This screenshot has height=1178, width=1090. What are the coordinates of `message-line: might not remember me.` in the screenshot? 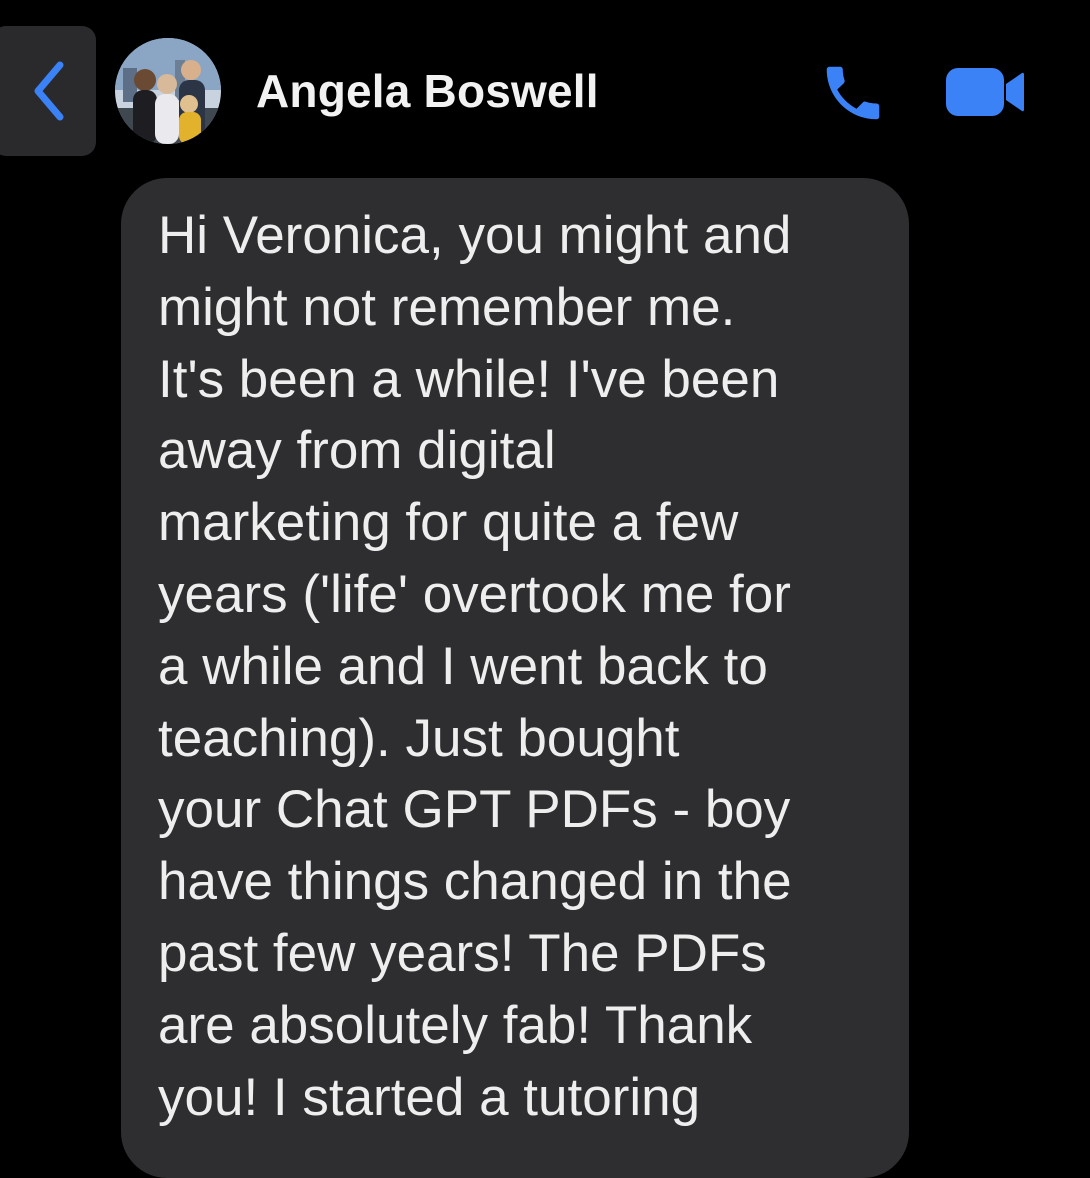 It's located at (447, 307).